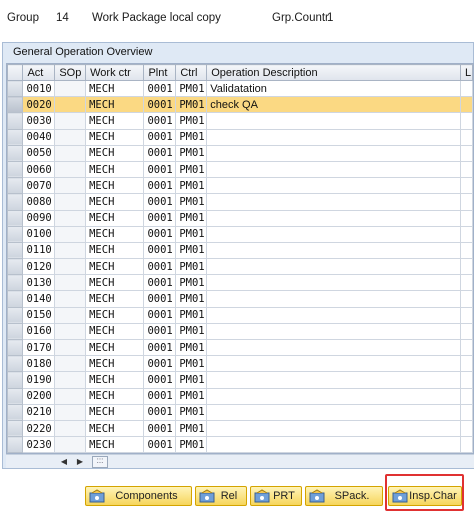 This screenshot has width=474, height=517. What do you see at coordinates (466, 72) in the screenshot?
I see `column-header-l: L` at bounding box center [466, 72].